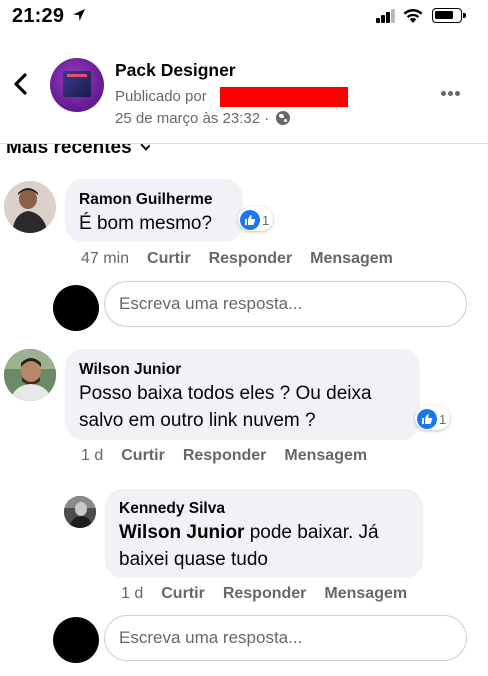 The height and width of the screenshot is (676, 488). Describe the element at coordinates (69, 147) in the screenshot. I see `sort-label: Mais recentes` at that location.